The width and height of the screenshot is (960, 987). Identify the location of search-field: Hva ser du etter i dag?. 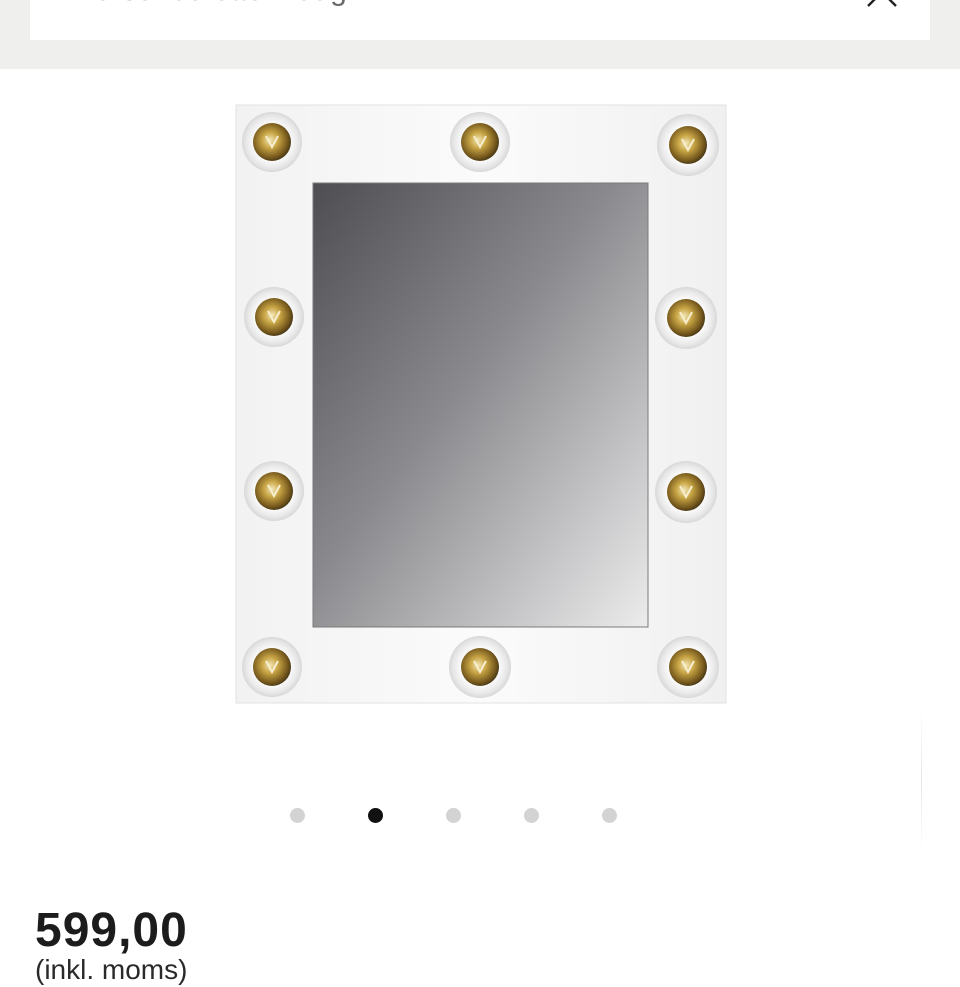
(480, 20).